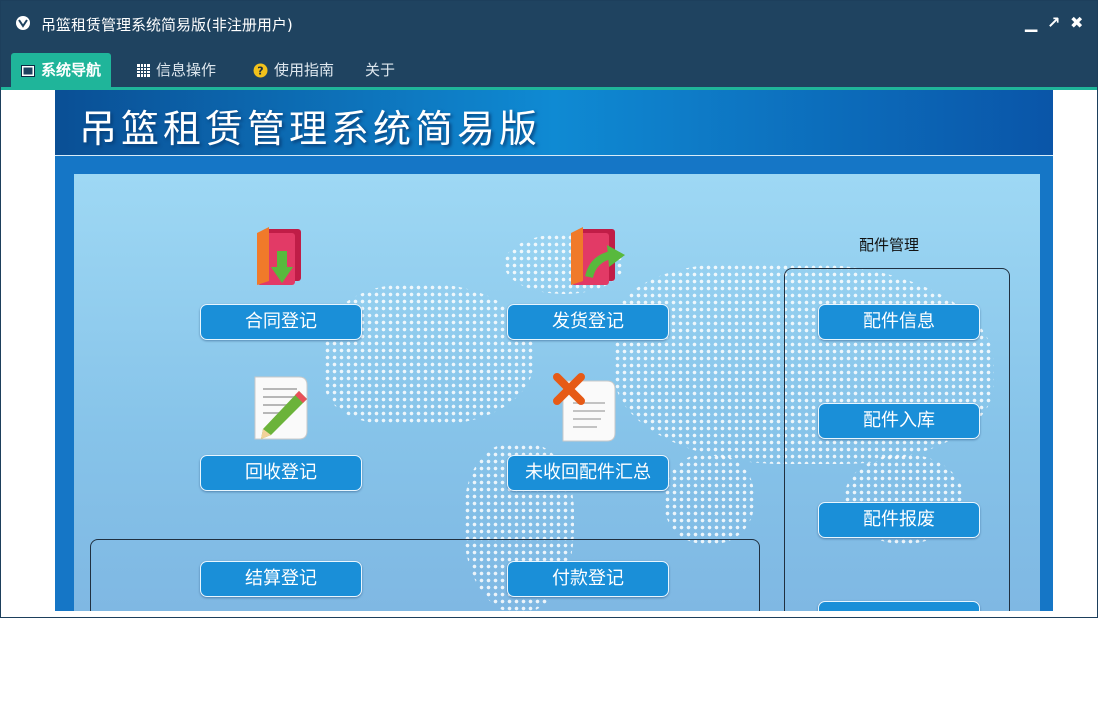  I want to click on banner-title: 吊篮租赁管理系统简易版, so click(310, 129).